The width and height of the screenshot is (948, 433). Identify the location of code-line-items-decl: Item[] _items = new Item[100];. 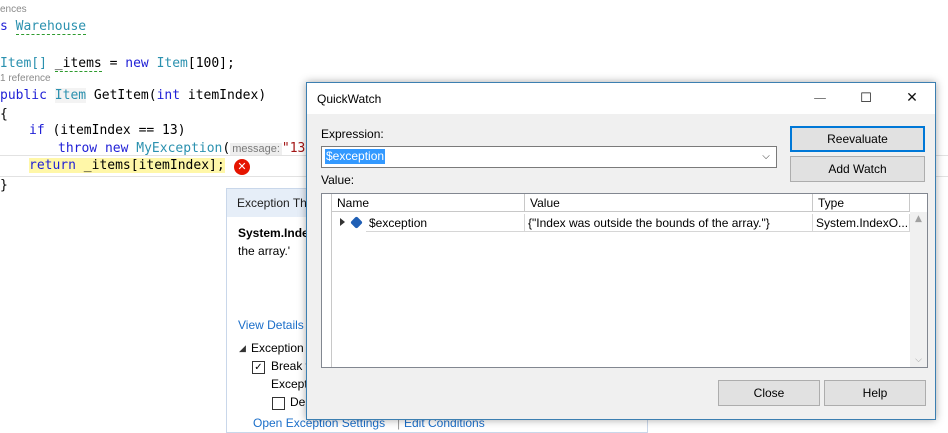
(117, 63).